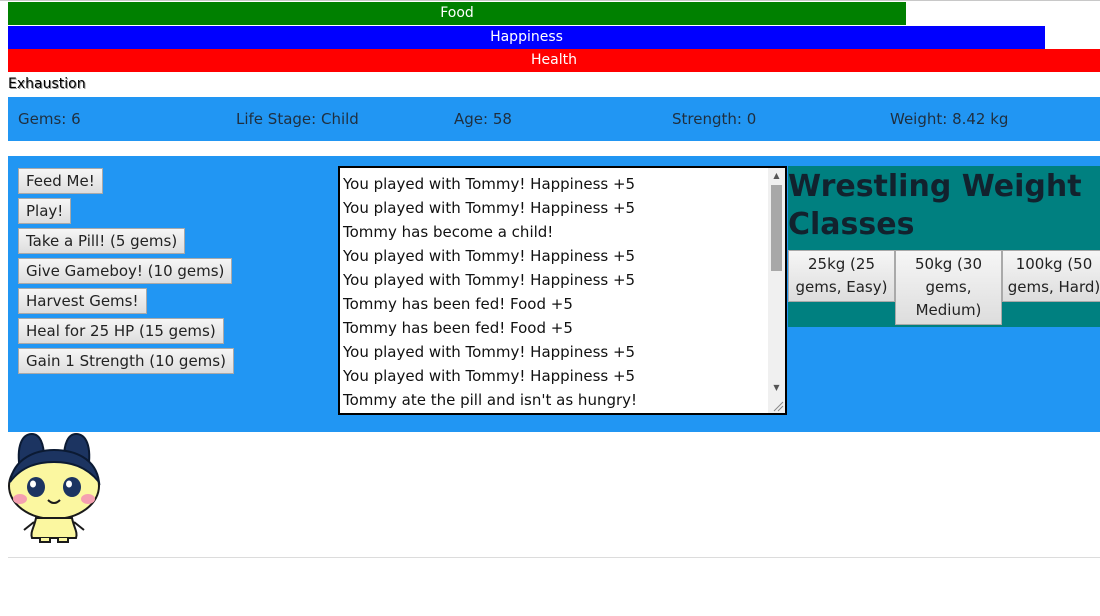  Describe the element at coordinates (776, 290) in the screenshot. I see `log-scrollbar: ▲ ▼` at that location.